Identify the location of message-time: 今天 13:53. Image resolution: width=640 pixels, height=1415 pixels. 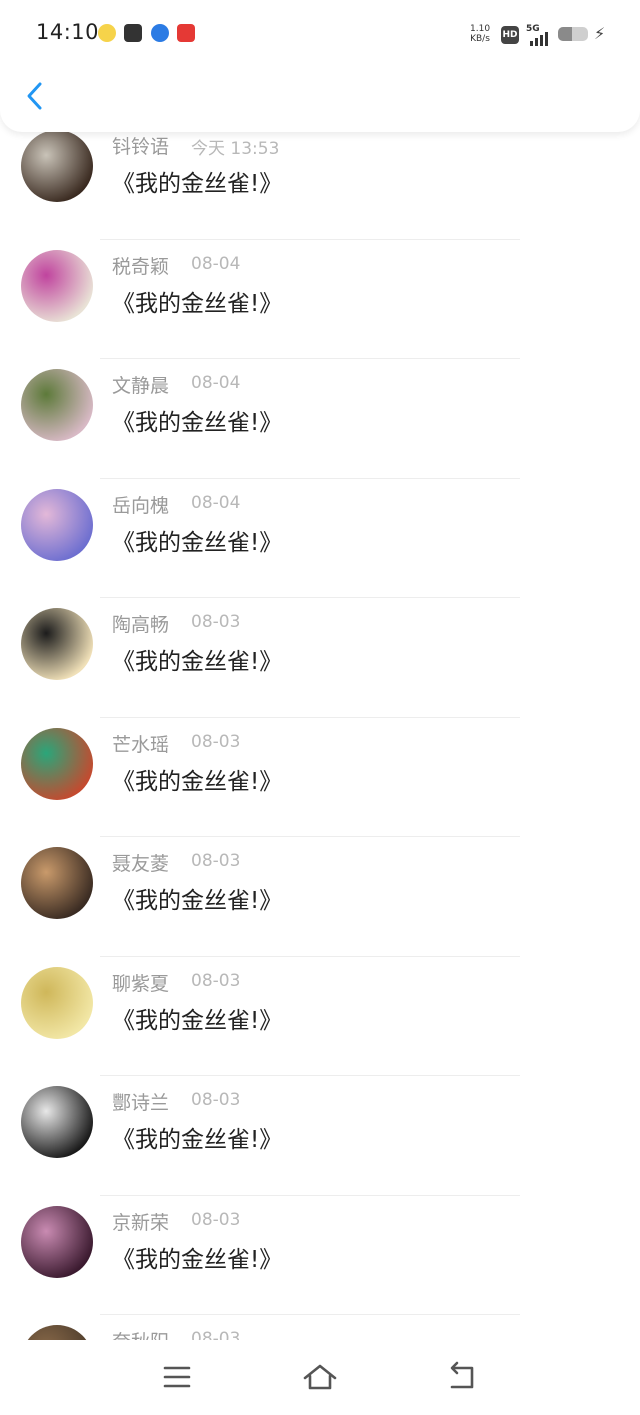
(235, 149).